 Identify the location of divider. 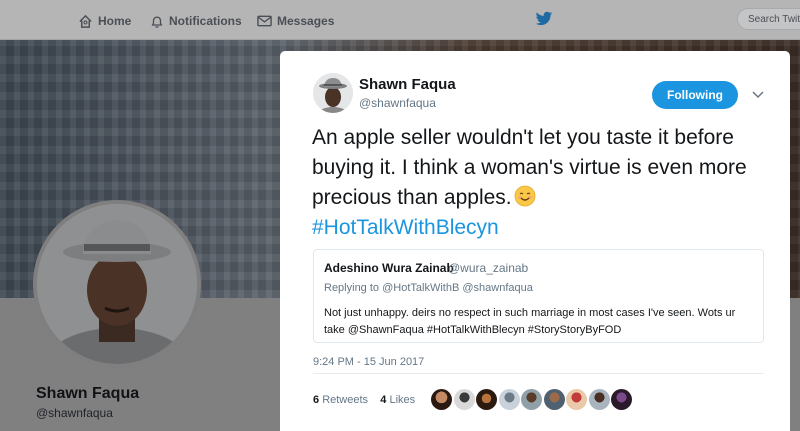
(538, 373).